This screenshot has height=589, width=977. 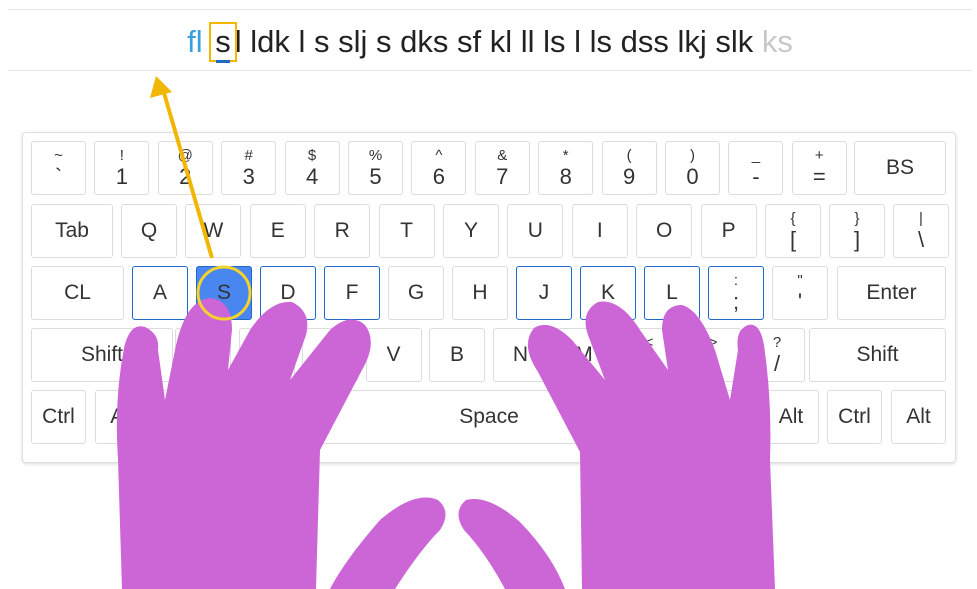 I want to click on direction-arrow, so click(x=182, y=167).